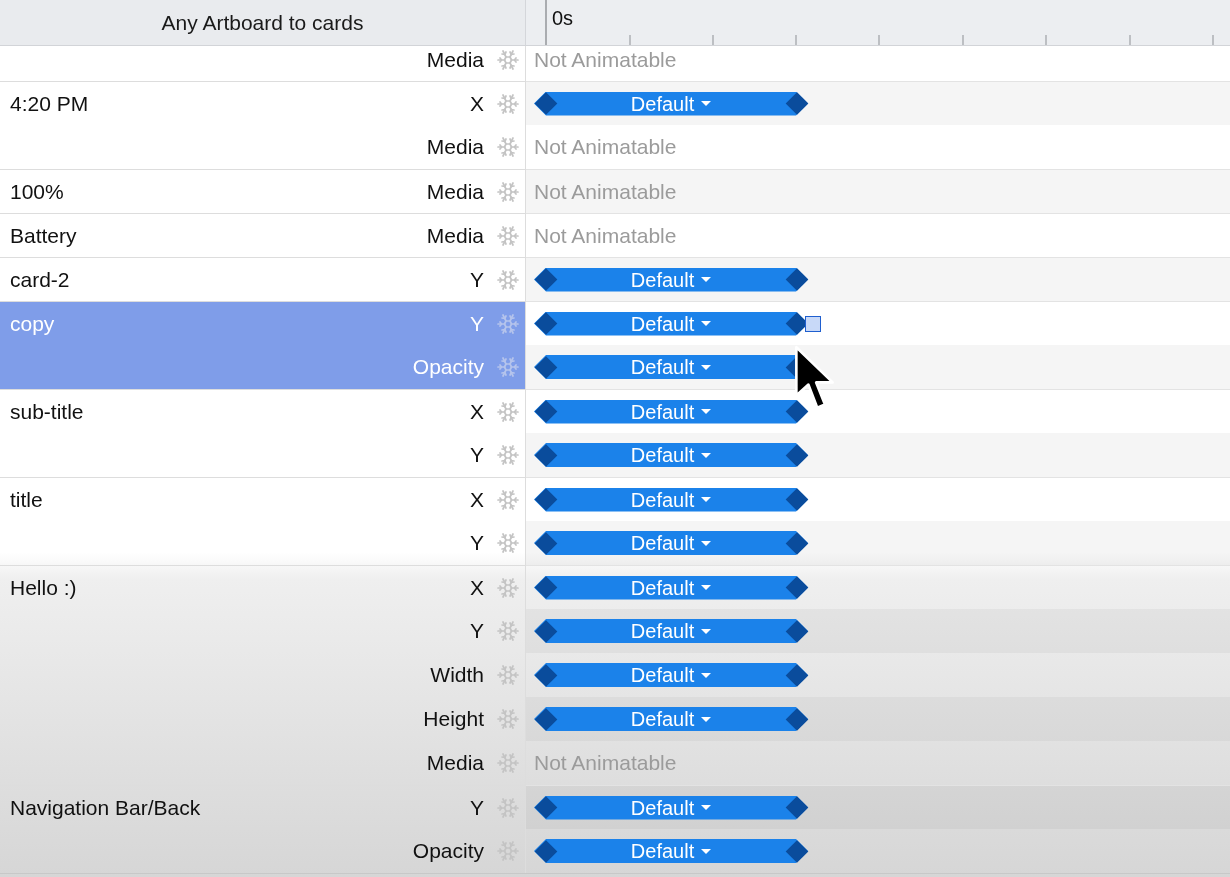  I want to click on layer-name: sub-title, so click(46, 411).